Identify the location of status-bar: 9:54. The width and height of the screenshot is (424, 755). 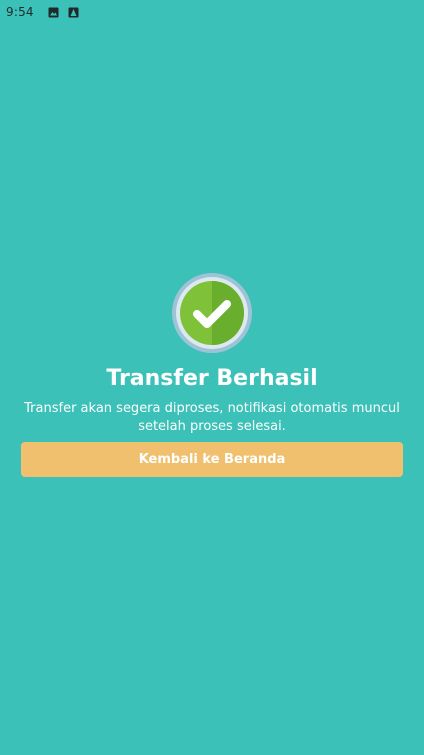
(212, 12).